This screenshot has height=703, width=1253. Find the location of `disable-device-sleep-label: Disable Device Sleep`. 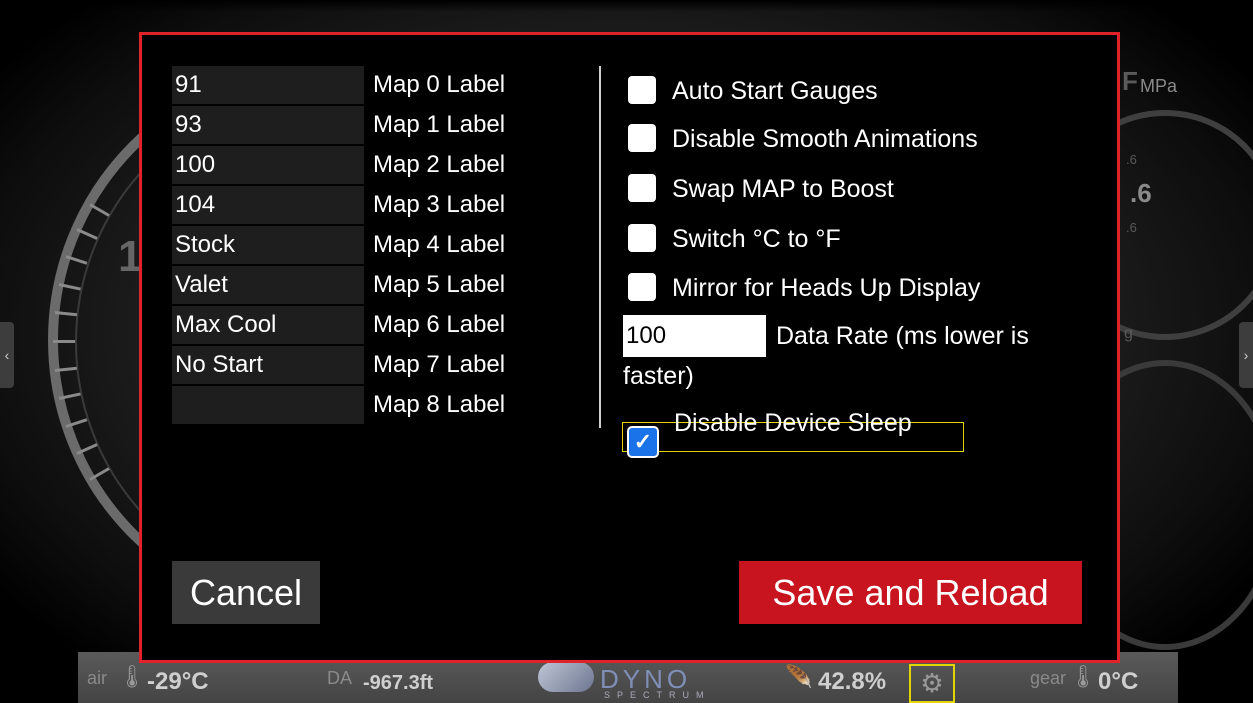

disable-device-sleep-label: Disable Device Sleep is located at coordinates (793, 423).